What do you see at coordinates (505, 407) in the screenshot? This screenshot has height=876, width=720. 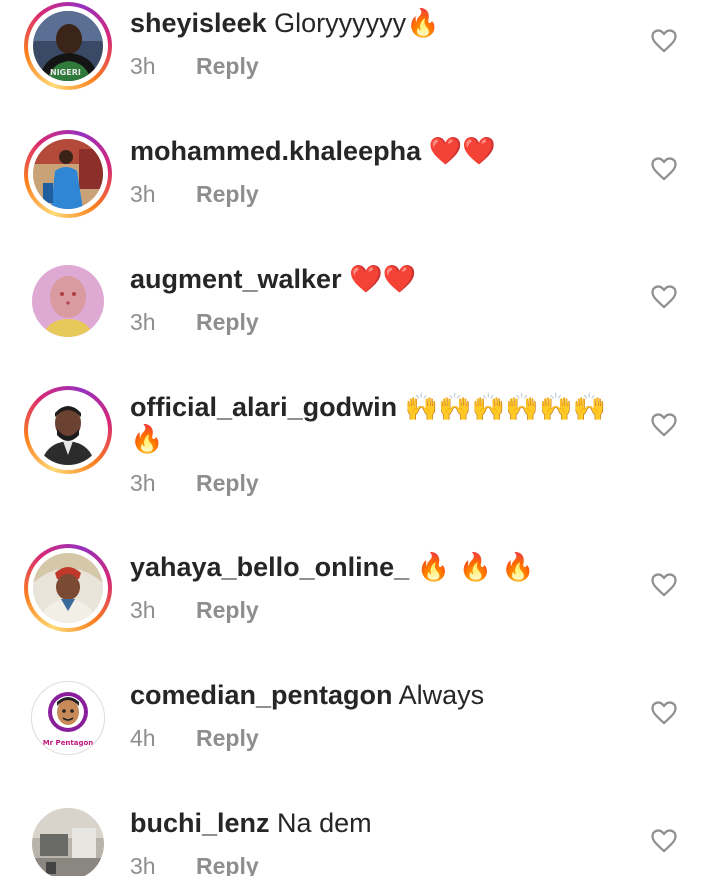 I see `raising-hands-emoji: 🙌🙌🙌🙌🙌🙌` at bounding box center [505, 407].